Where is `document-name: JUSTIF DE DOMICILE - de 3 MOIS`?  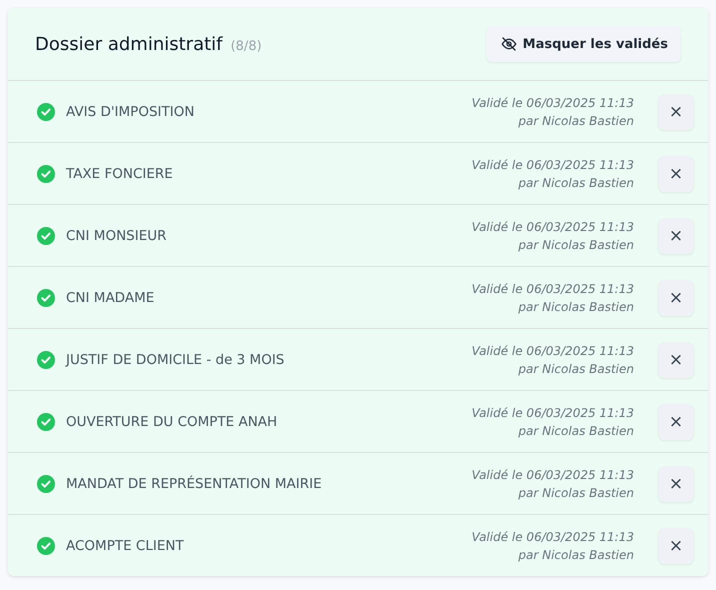
document-name: JUSTIF DE DOMICILE - de 3 MOIS is located at coordinates (176, 360).